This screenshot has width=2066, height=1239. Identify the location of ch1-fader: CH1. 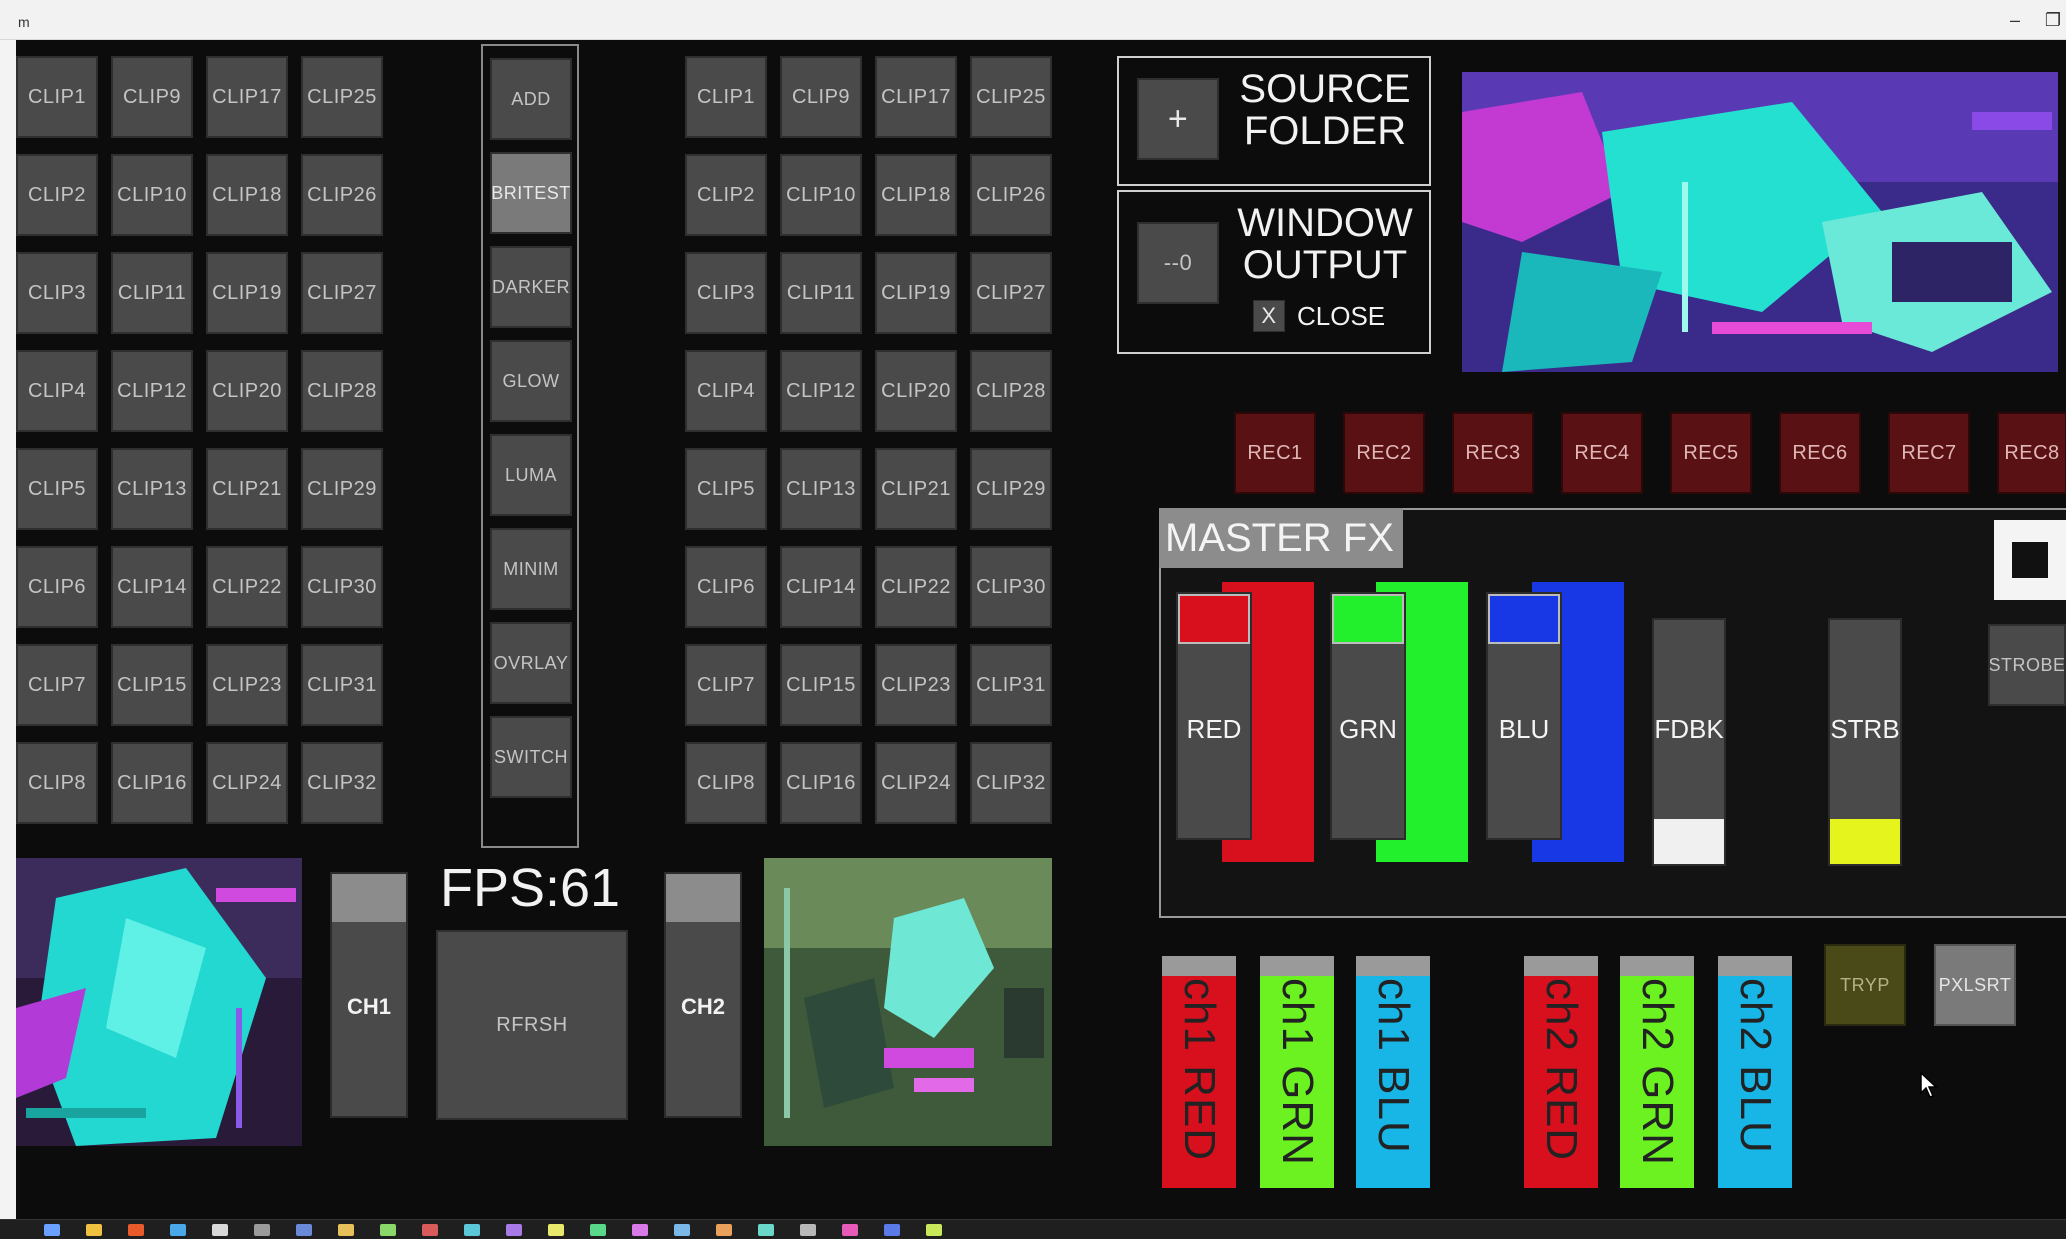
(369, 995).